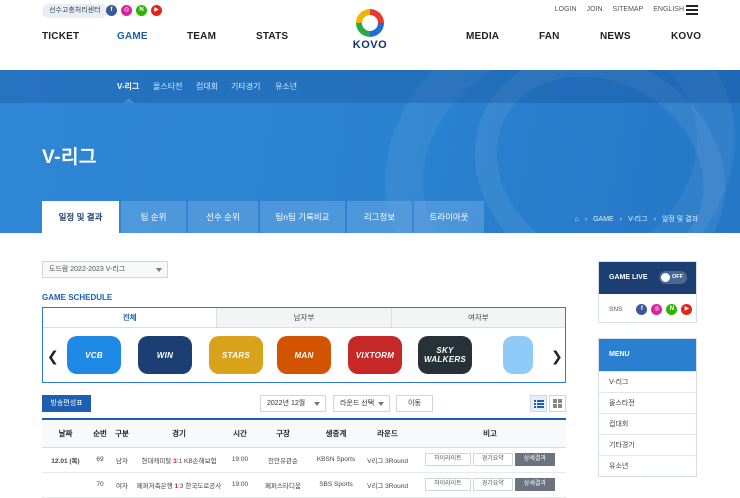 The height and width of the screenshot is (498, 740). Describe the element at coordinates (100, 433) in the screenshot. I see `column-header: 순번` at that location.